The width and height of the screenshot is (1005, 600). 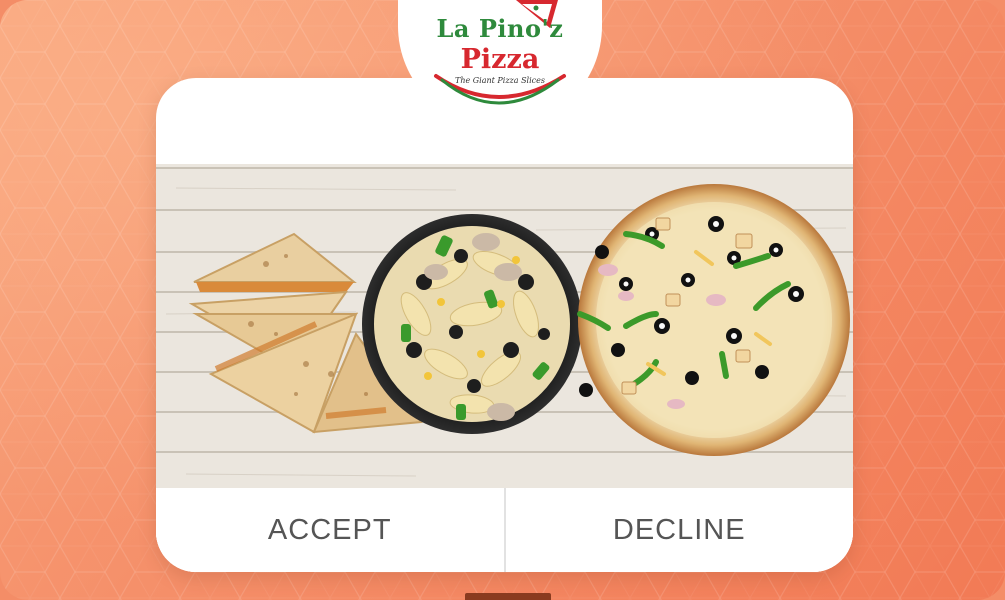 I want to click on decline-button: DECLINE, so click(x=679, y=530).